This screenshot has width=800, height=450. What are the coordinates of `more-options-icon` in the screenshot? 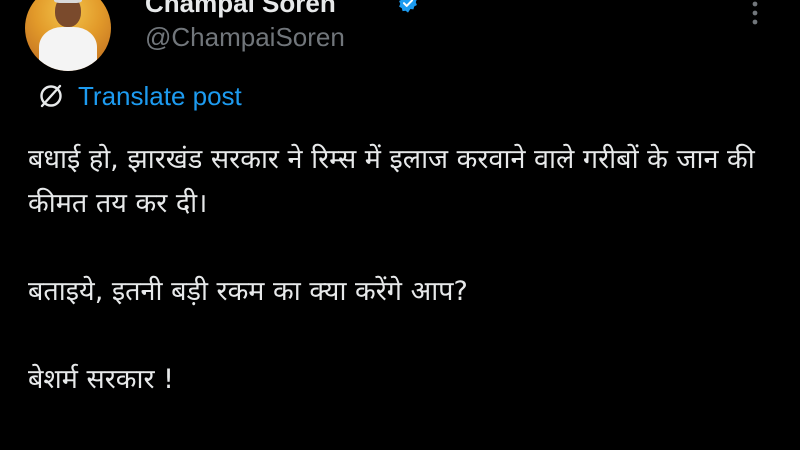 It's located at (755, 14).